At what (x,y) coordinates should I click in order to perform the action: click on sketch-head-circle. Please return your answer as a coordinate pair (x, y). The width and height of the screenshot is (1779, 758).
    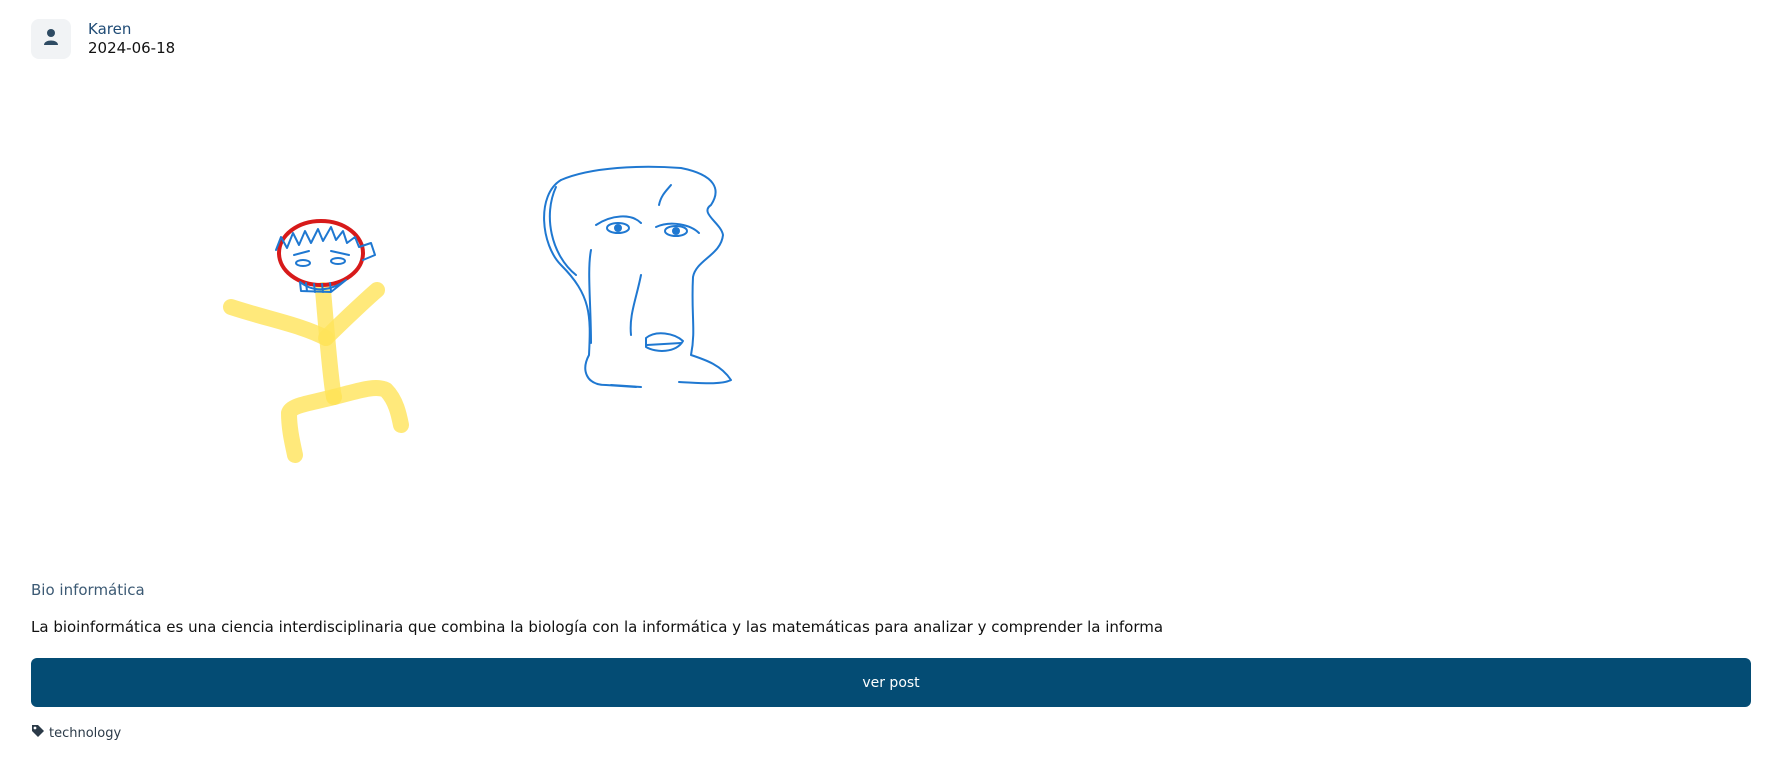
    Looking at the image, I should click on (321, 253).